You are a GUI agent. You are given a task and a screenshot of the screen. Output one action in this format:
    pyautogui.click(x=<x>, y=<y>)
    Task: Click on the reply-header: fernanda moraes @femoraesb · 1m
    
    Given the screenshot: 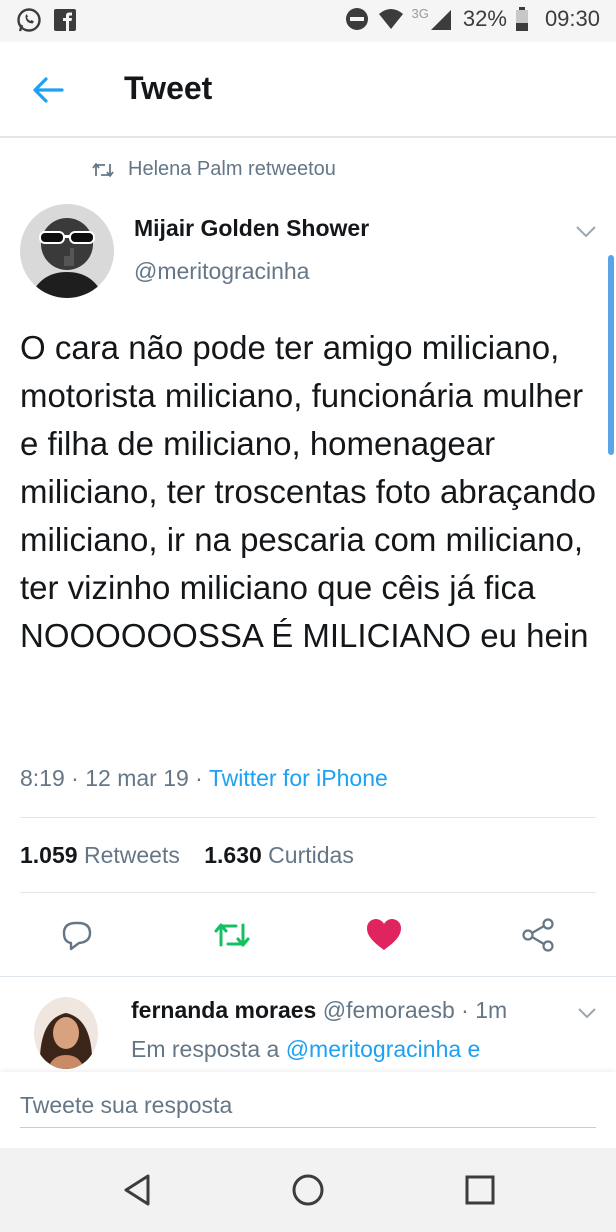 What is the action you would take?
    pyautogui.click(x=319, y=1010)
    